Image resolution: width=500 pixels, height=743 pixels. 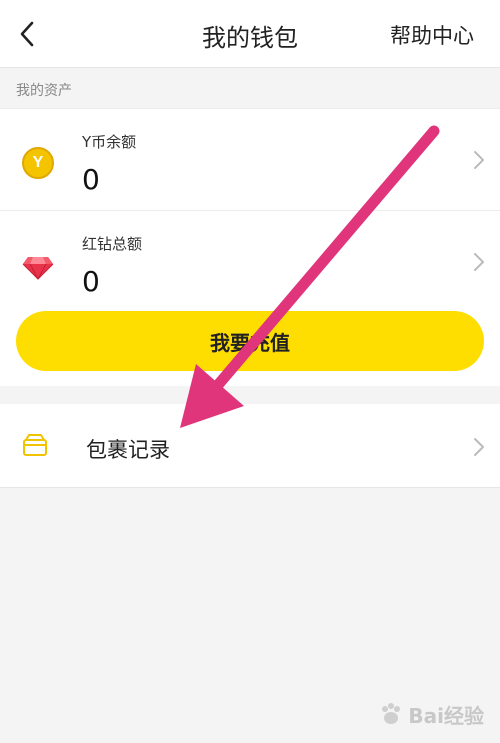 What do you see at coordinates (432, 35) in the screenshot?
I see `help-center-link: 帮助中心` at bounding box center [432, 35].